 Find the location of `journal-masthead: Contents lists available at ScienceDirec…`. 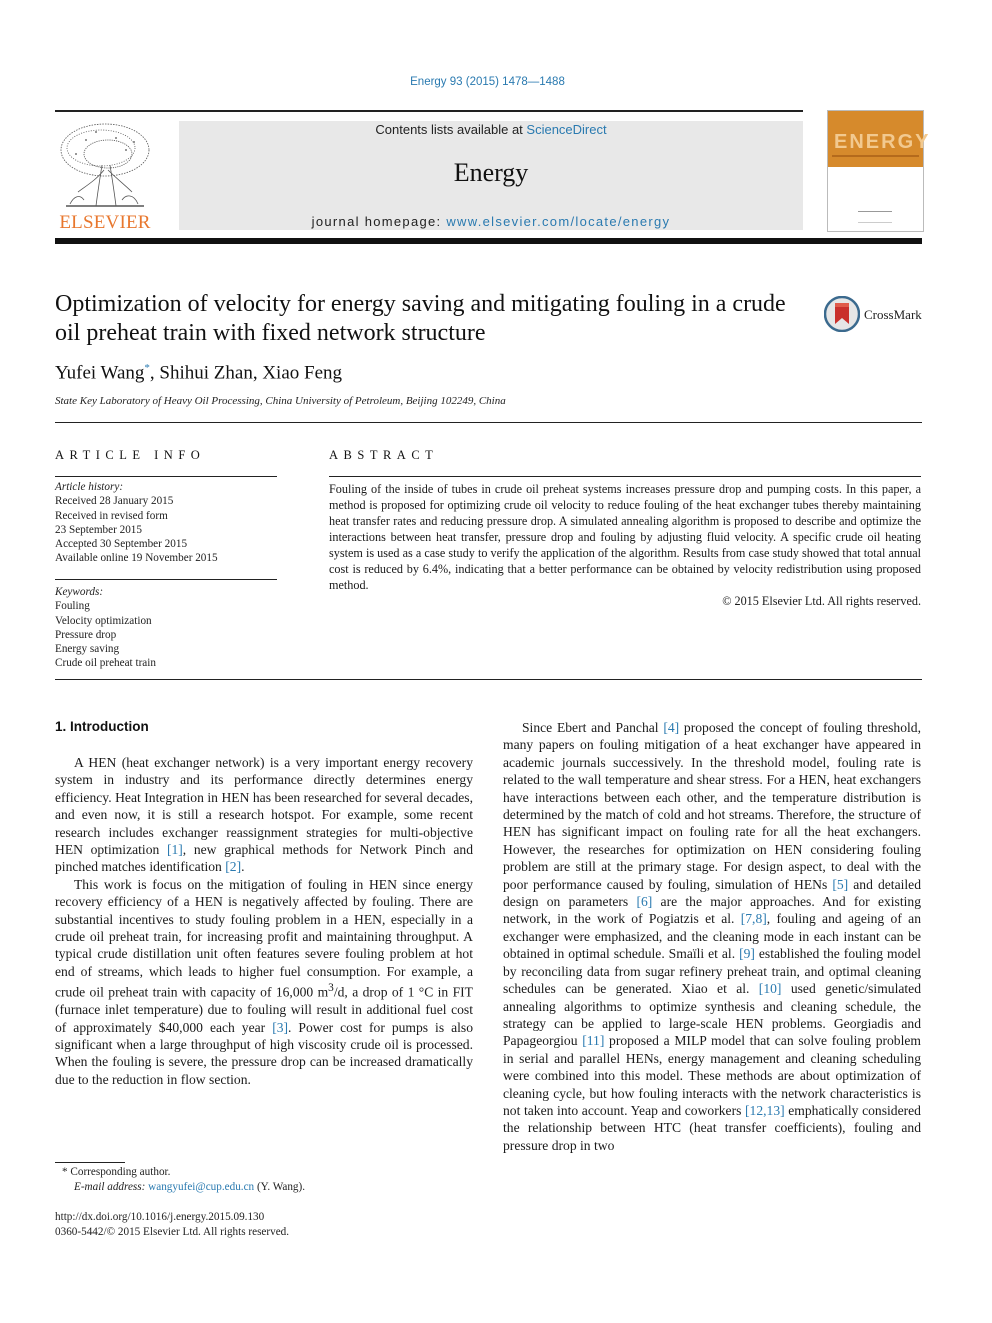

journal-masthead: Contents lists available at ScienceDirec… is located at coordinates (491, 175).